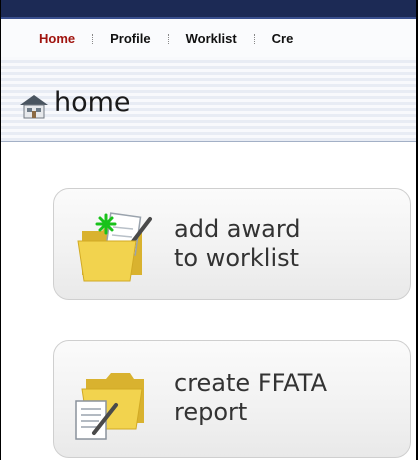 Image resolution: width=418 pixels, height=460 pixels. What do you see at coordinates (57, 38) in the screenshot?
I see `nav-home: Home` at bounding box center [57, 38].